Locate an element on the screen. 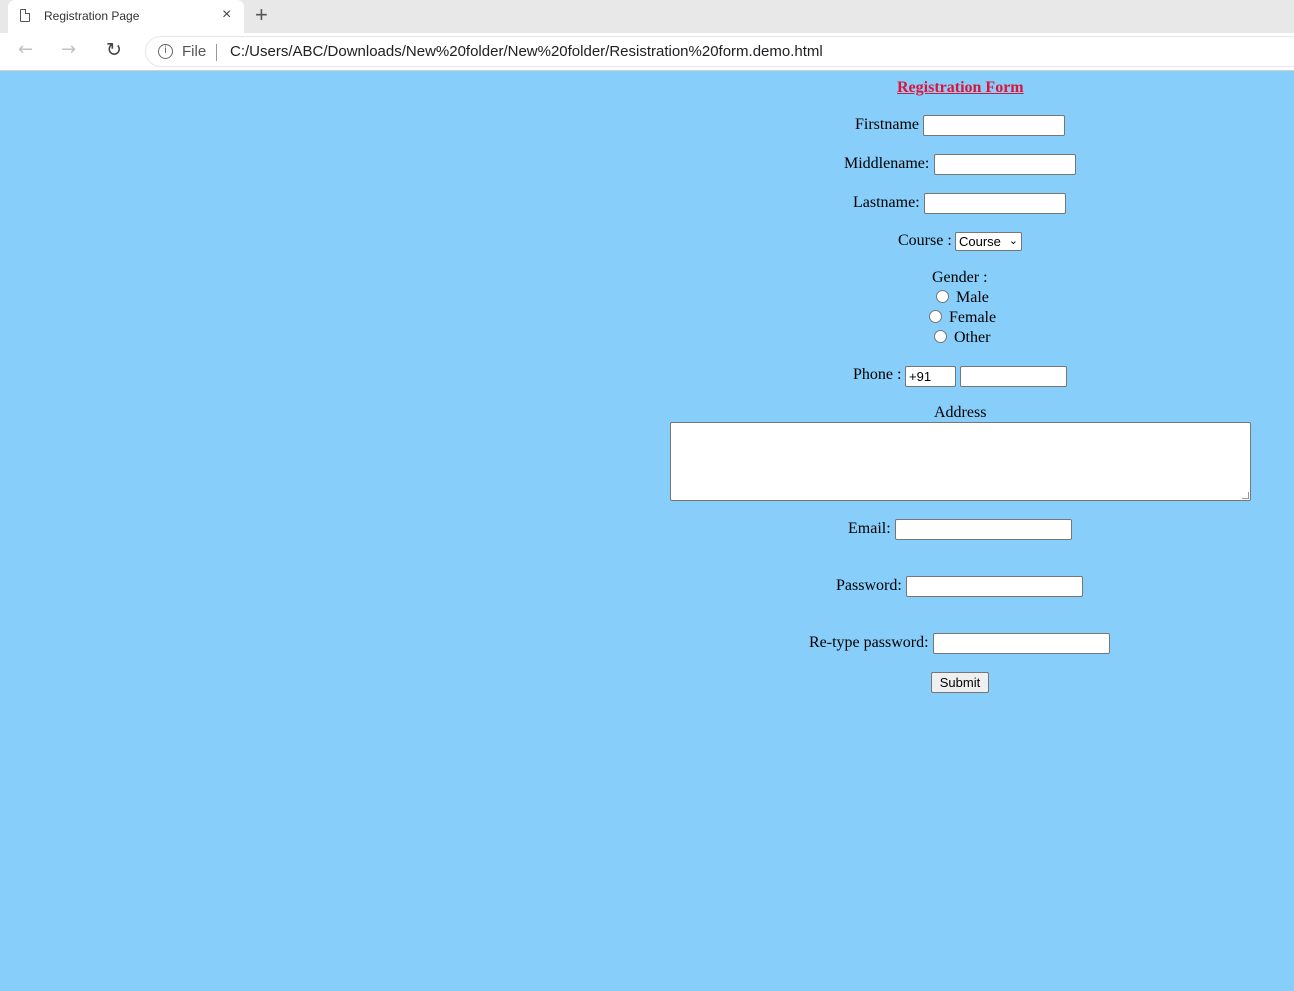 This screenshot has width=1294, height=991. phone-number-input is located at coordinates (1013, 376).